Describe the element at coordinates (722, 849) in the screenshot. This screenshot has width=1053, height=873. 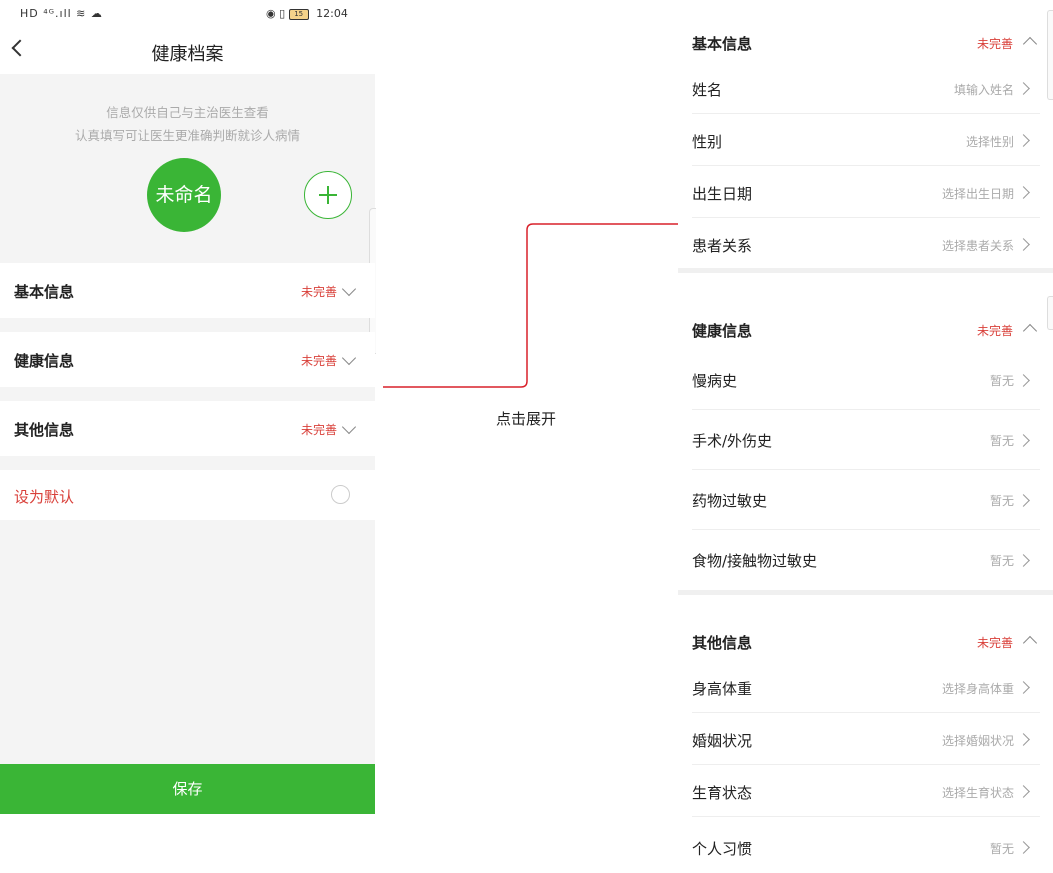
I see `item-label: 个人习惯` at that location.